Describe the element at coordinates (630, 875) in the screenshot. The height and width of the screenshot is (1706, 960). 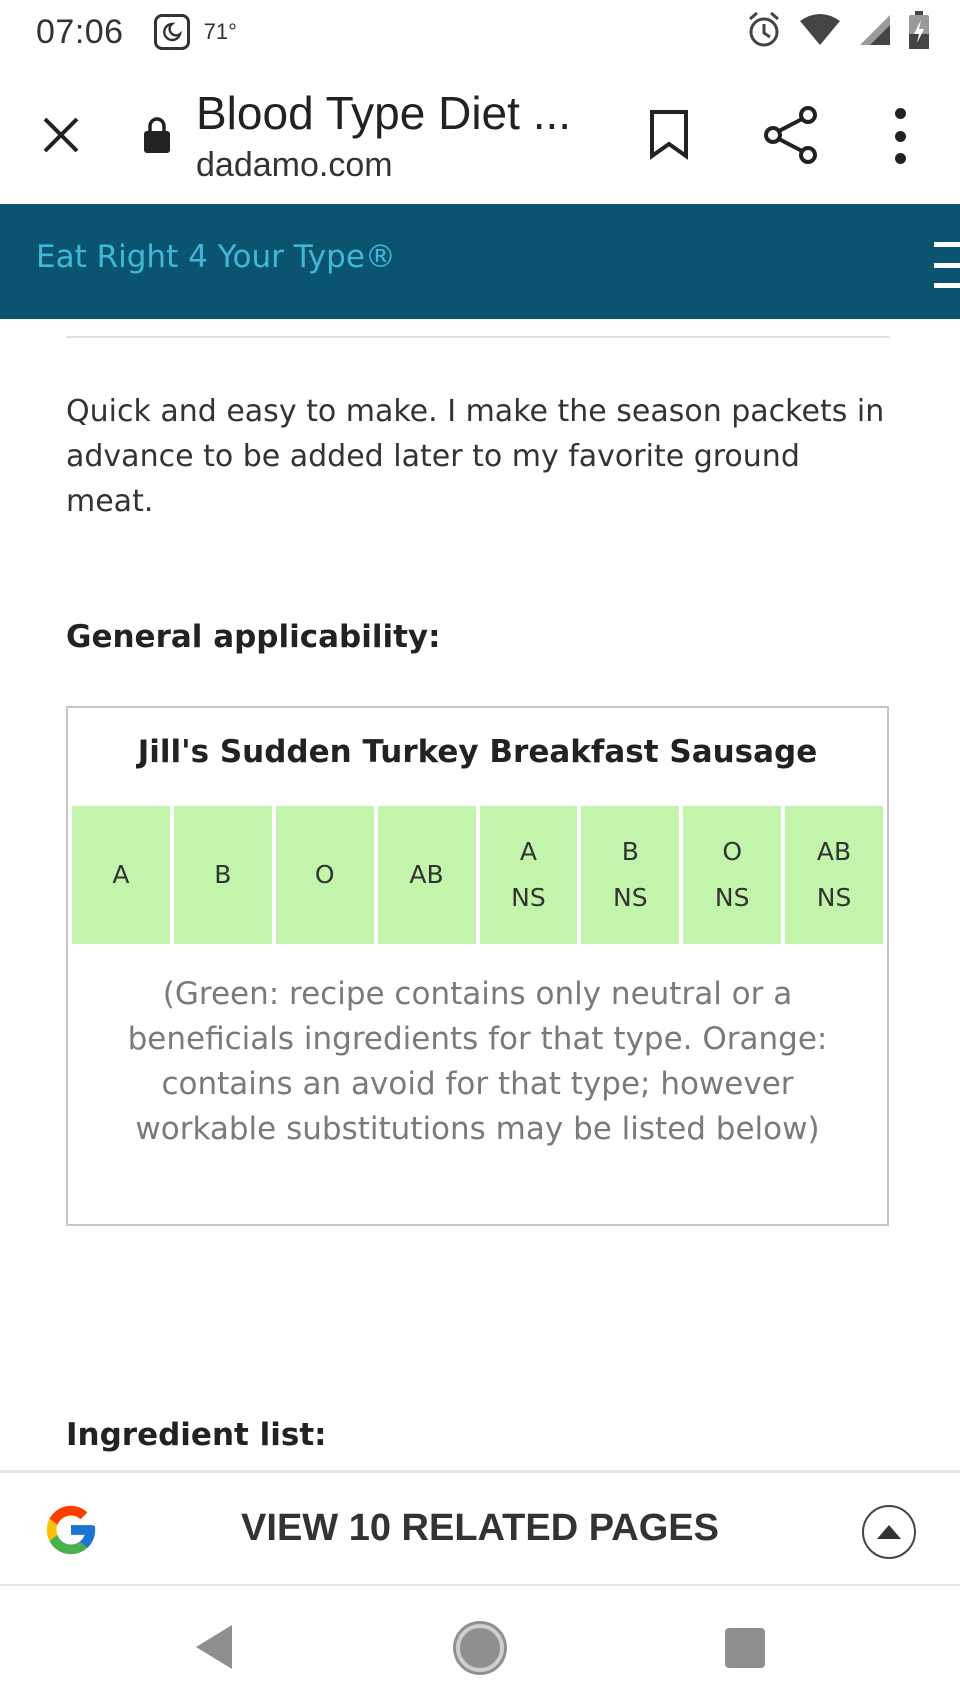
I see `type-cell-b-ns: B NS` at that location.